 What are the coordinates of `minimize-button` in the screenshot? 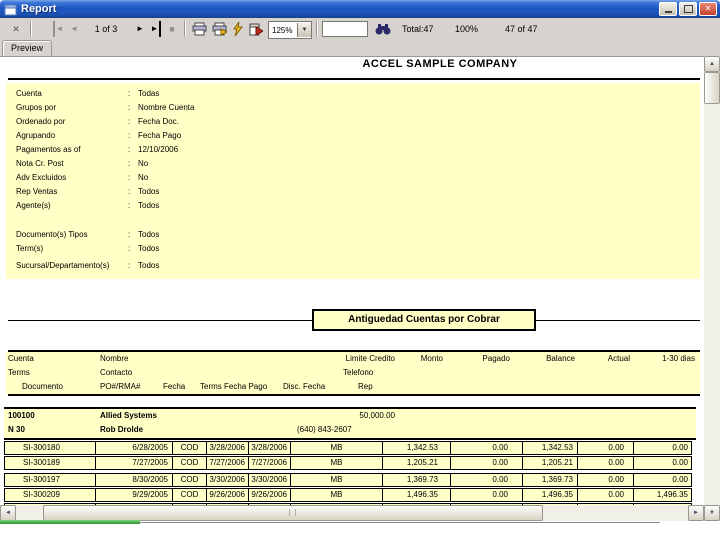 It's located at (668, 9).